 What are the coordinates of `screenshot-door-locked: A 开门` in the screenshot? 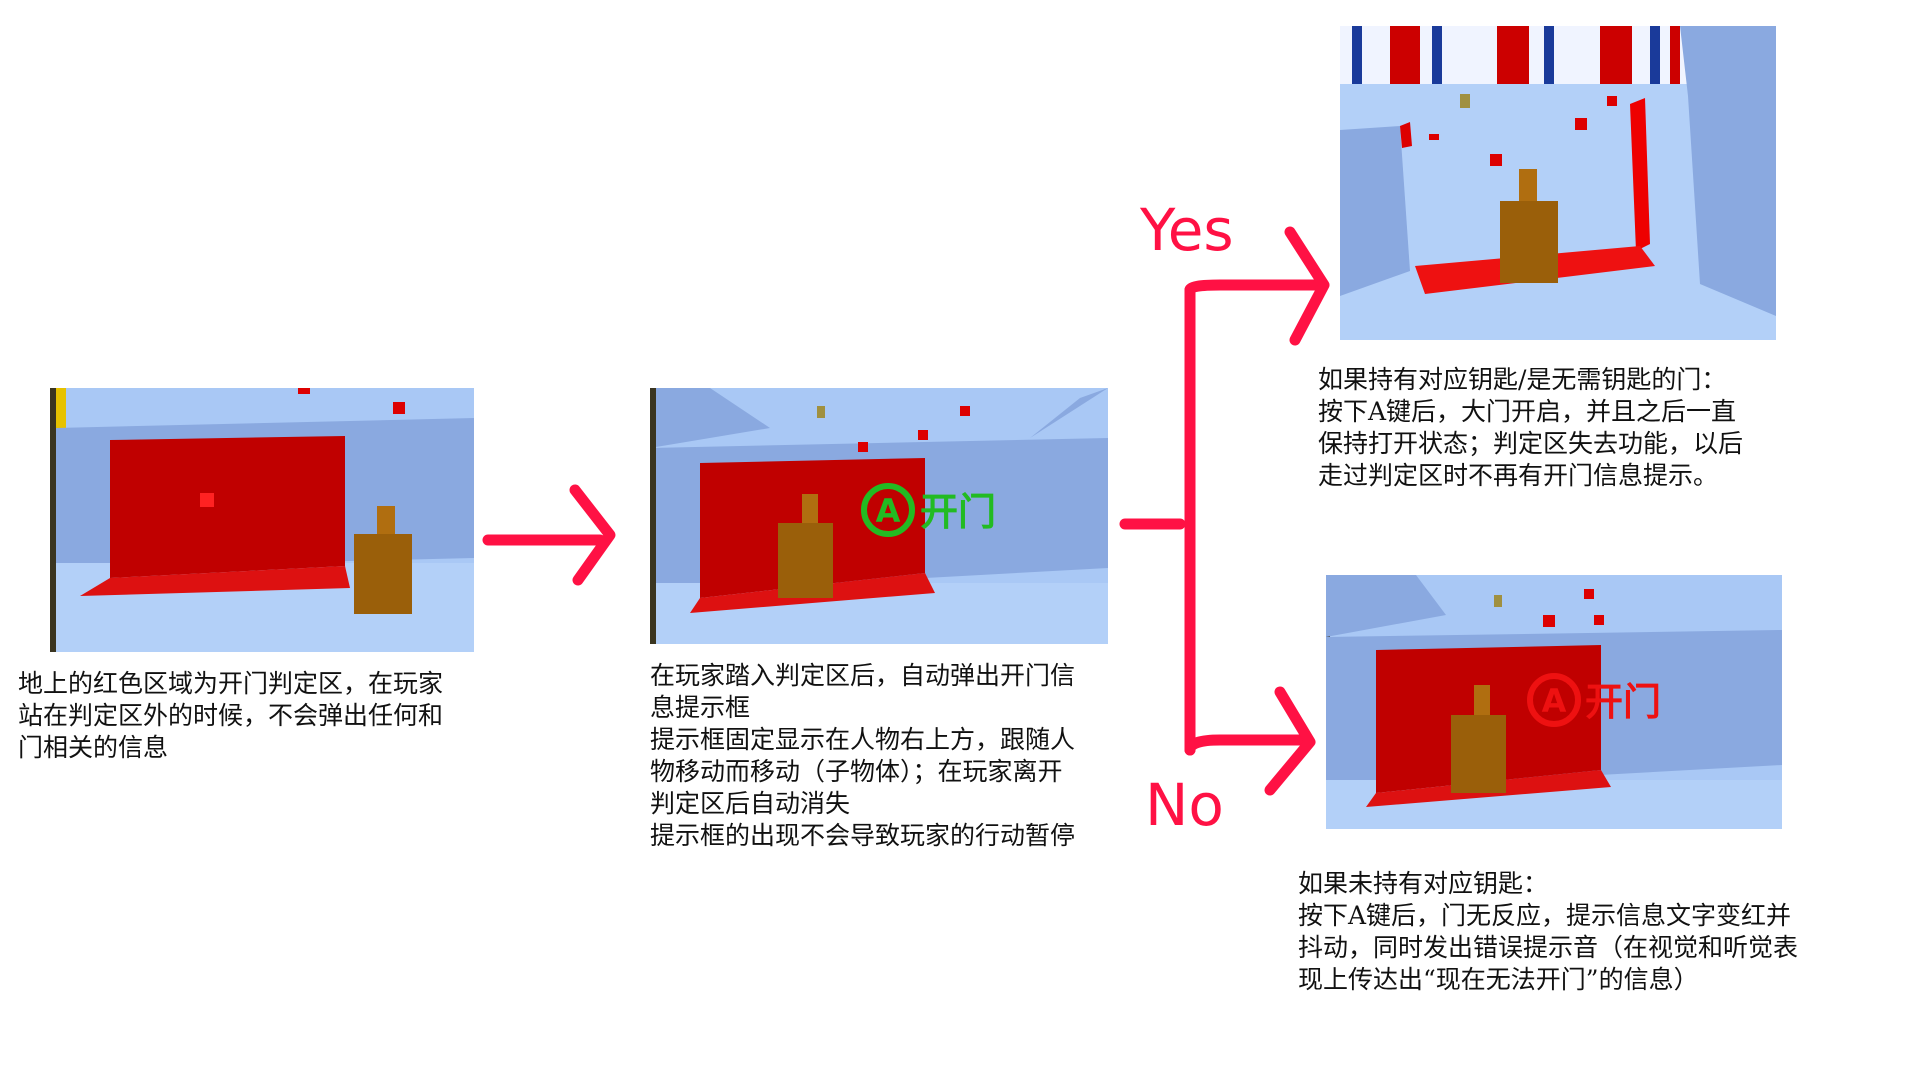 It's located at (1554, 702).